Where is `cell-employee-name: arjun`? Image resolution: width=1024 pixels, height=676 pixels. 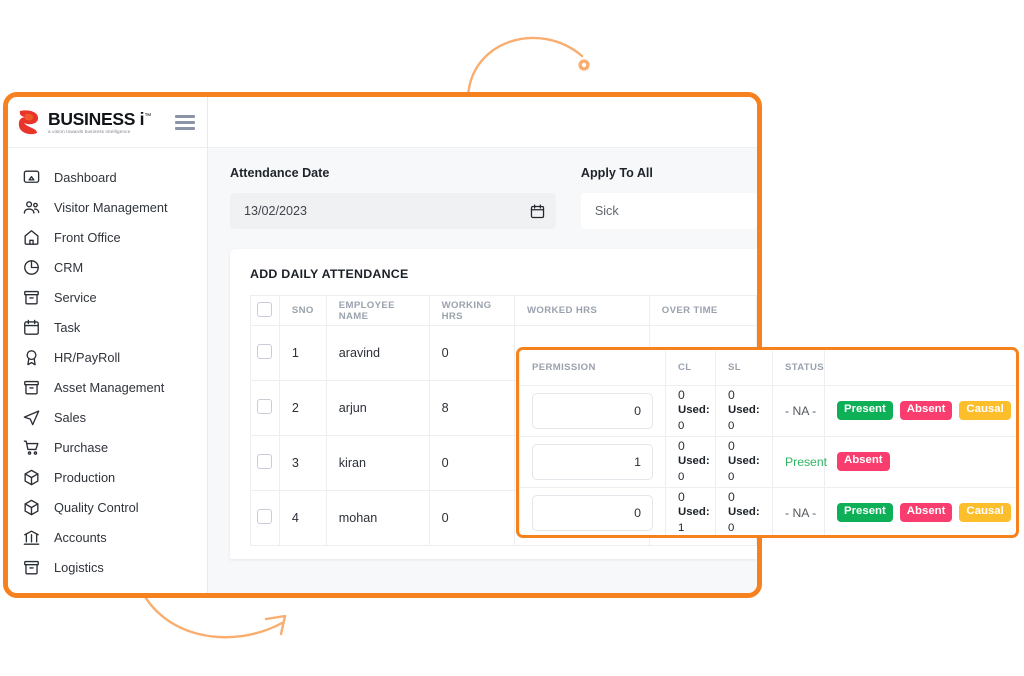
cell-employee-name: arjun is located at coordinates (377, 408).